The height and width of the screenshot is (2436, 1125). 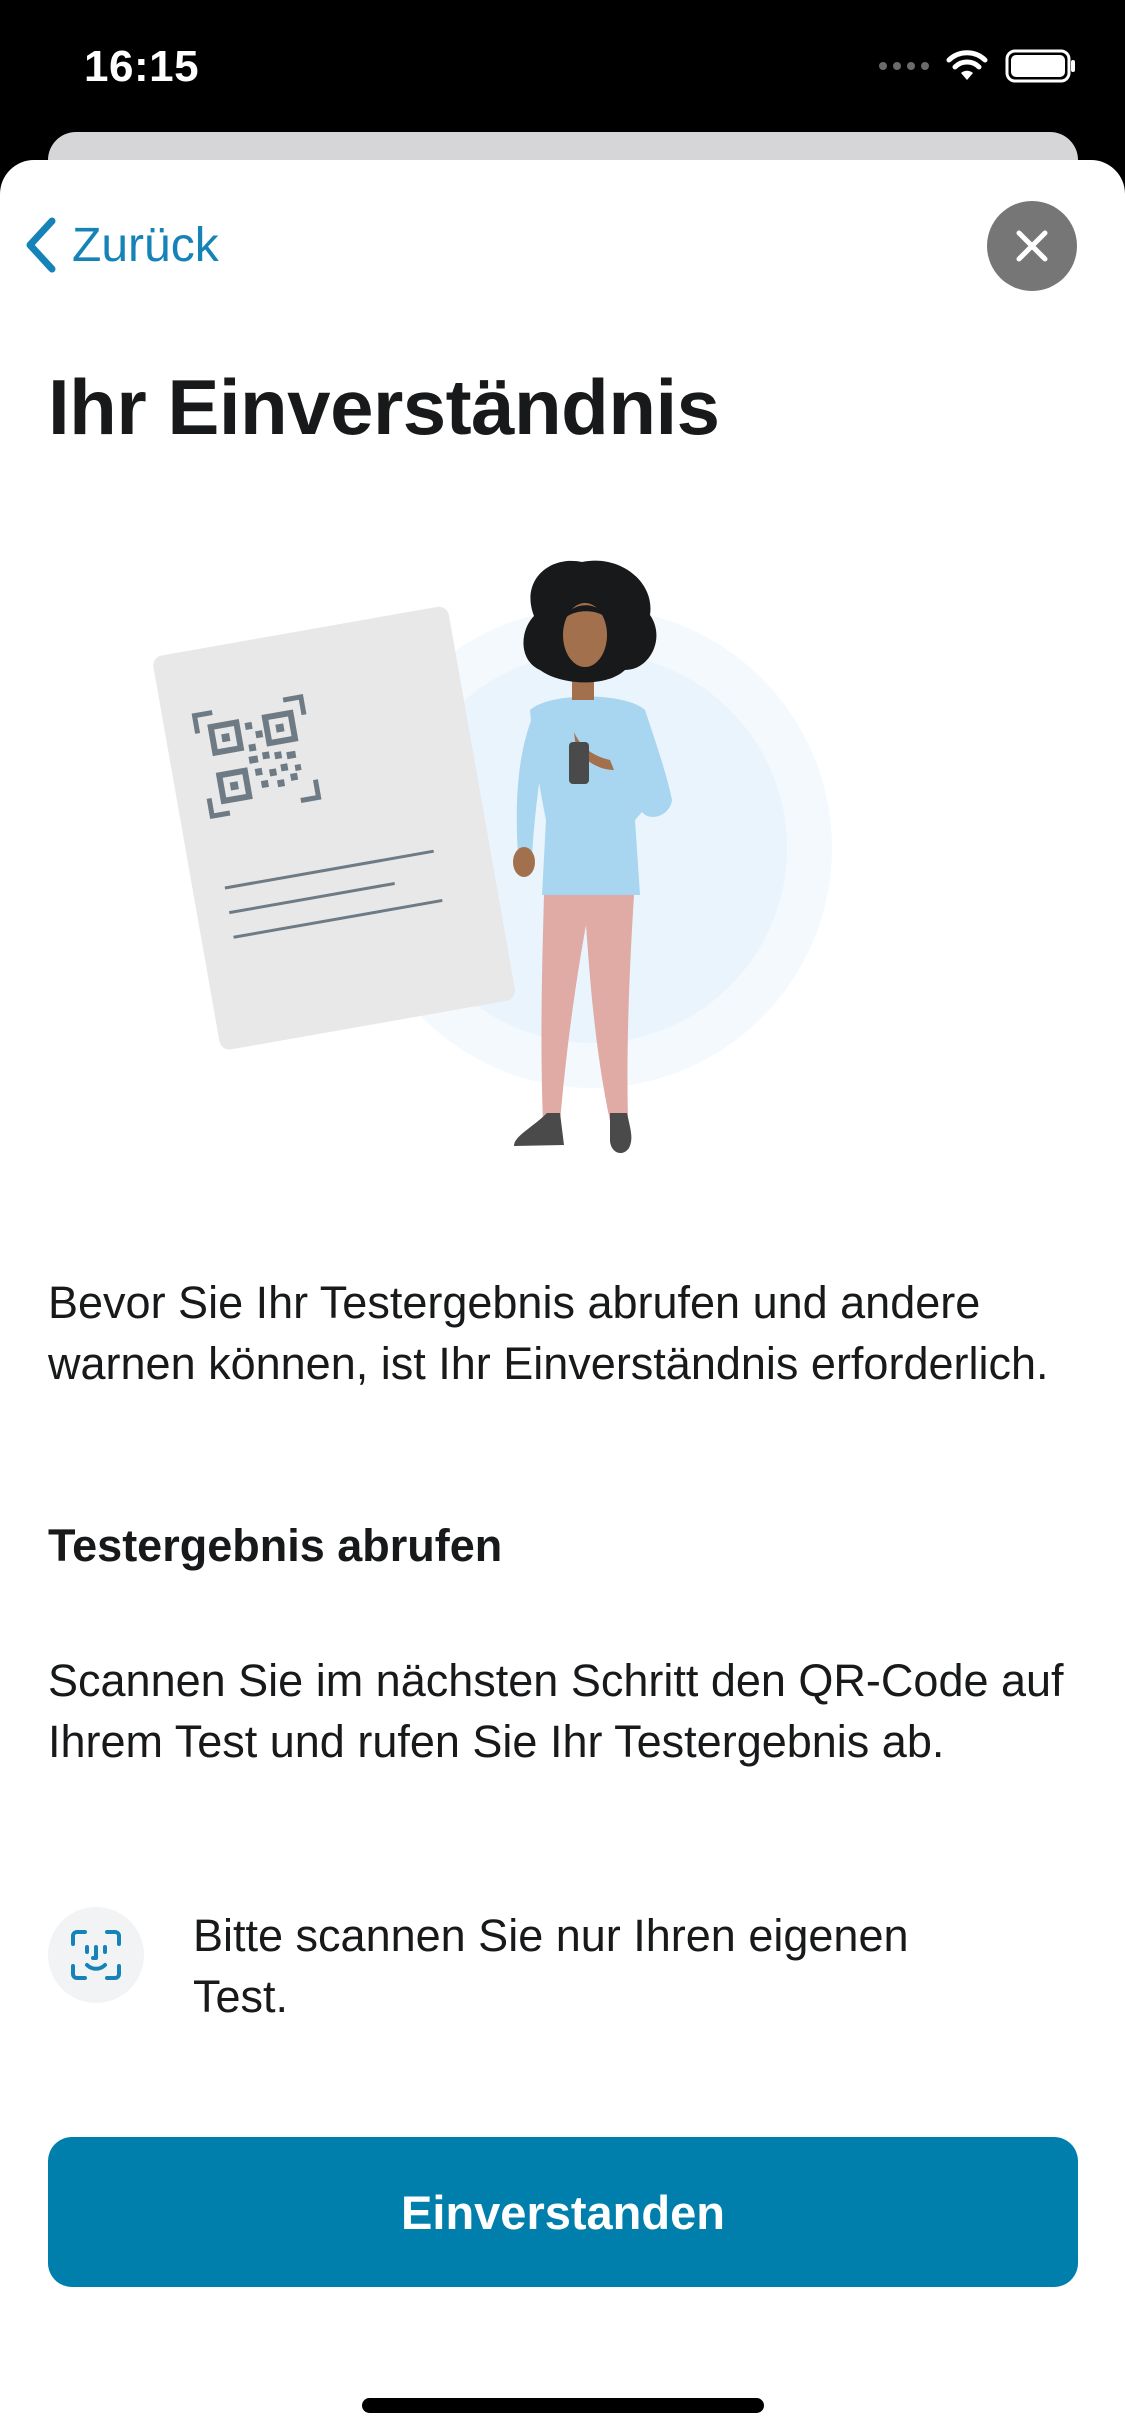 I want to click on back-button: Zurück, so click(x=121, y=245).